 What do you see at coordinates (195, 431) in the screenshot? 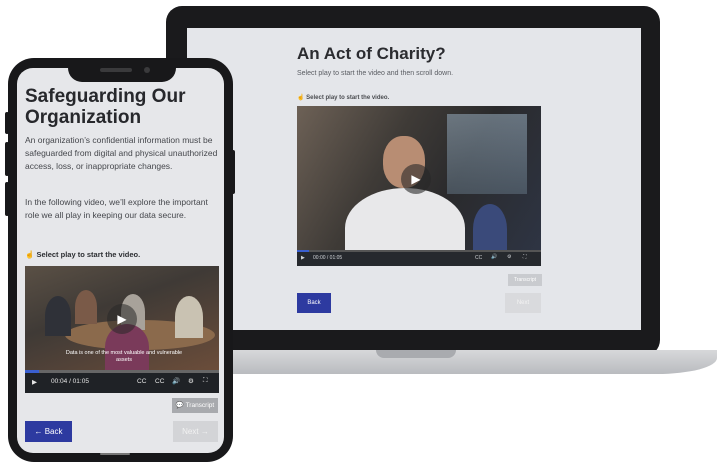
I see `phone-next-button: Next →` at bounding box center [195, 431].